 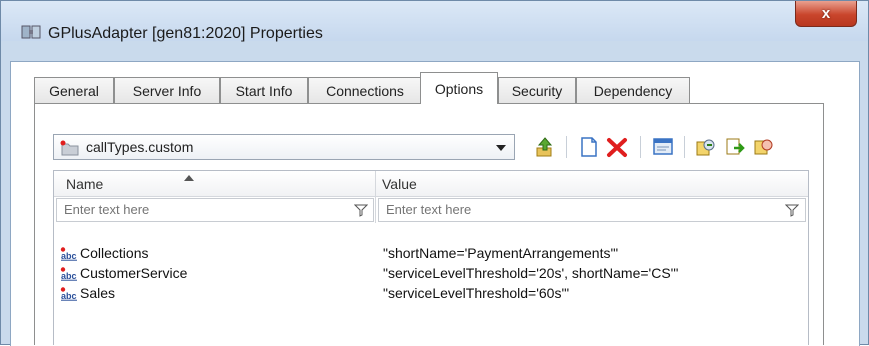 I want to click on tab-dependency: Dependency, so click(x=633, y=90).